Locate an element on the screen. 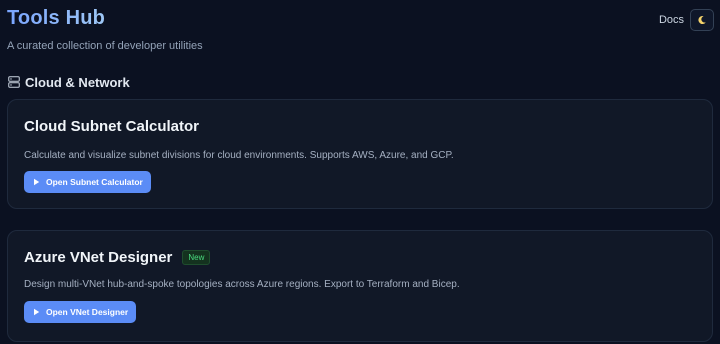  card-title-row: Azure VNet Designer New is located at coordinates (117, 257).